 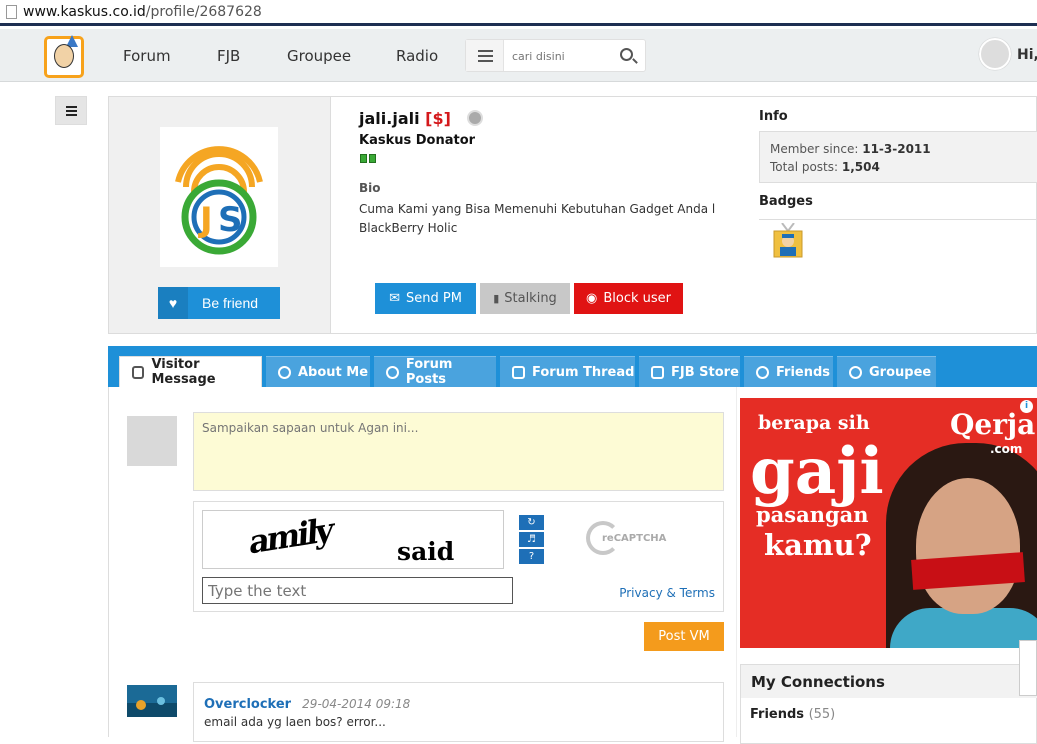 What do you see at coordinates (84, 11) in the screenshot?
I see `url-domain: www.kaskus.co.id` at bounding box center [84, 11].